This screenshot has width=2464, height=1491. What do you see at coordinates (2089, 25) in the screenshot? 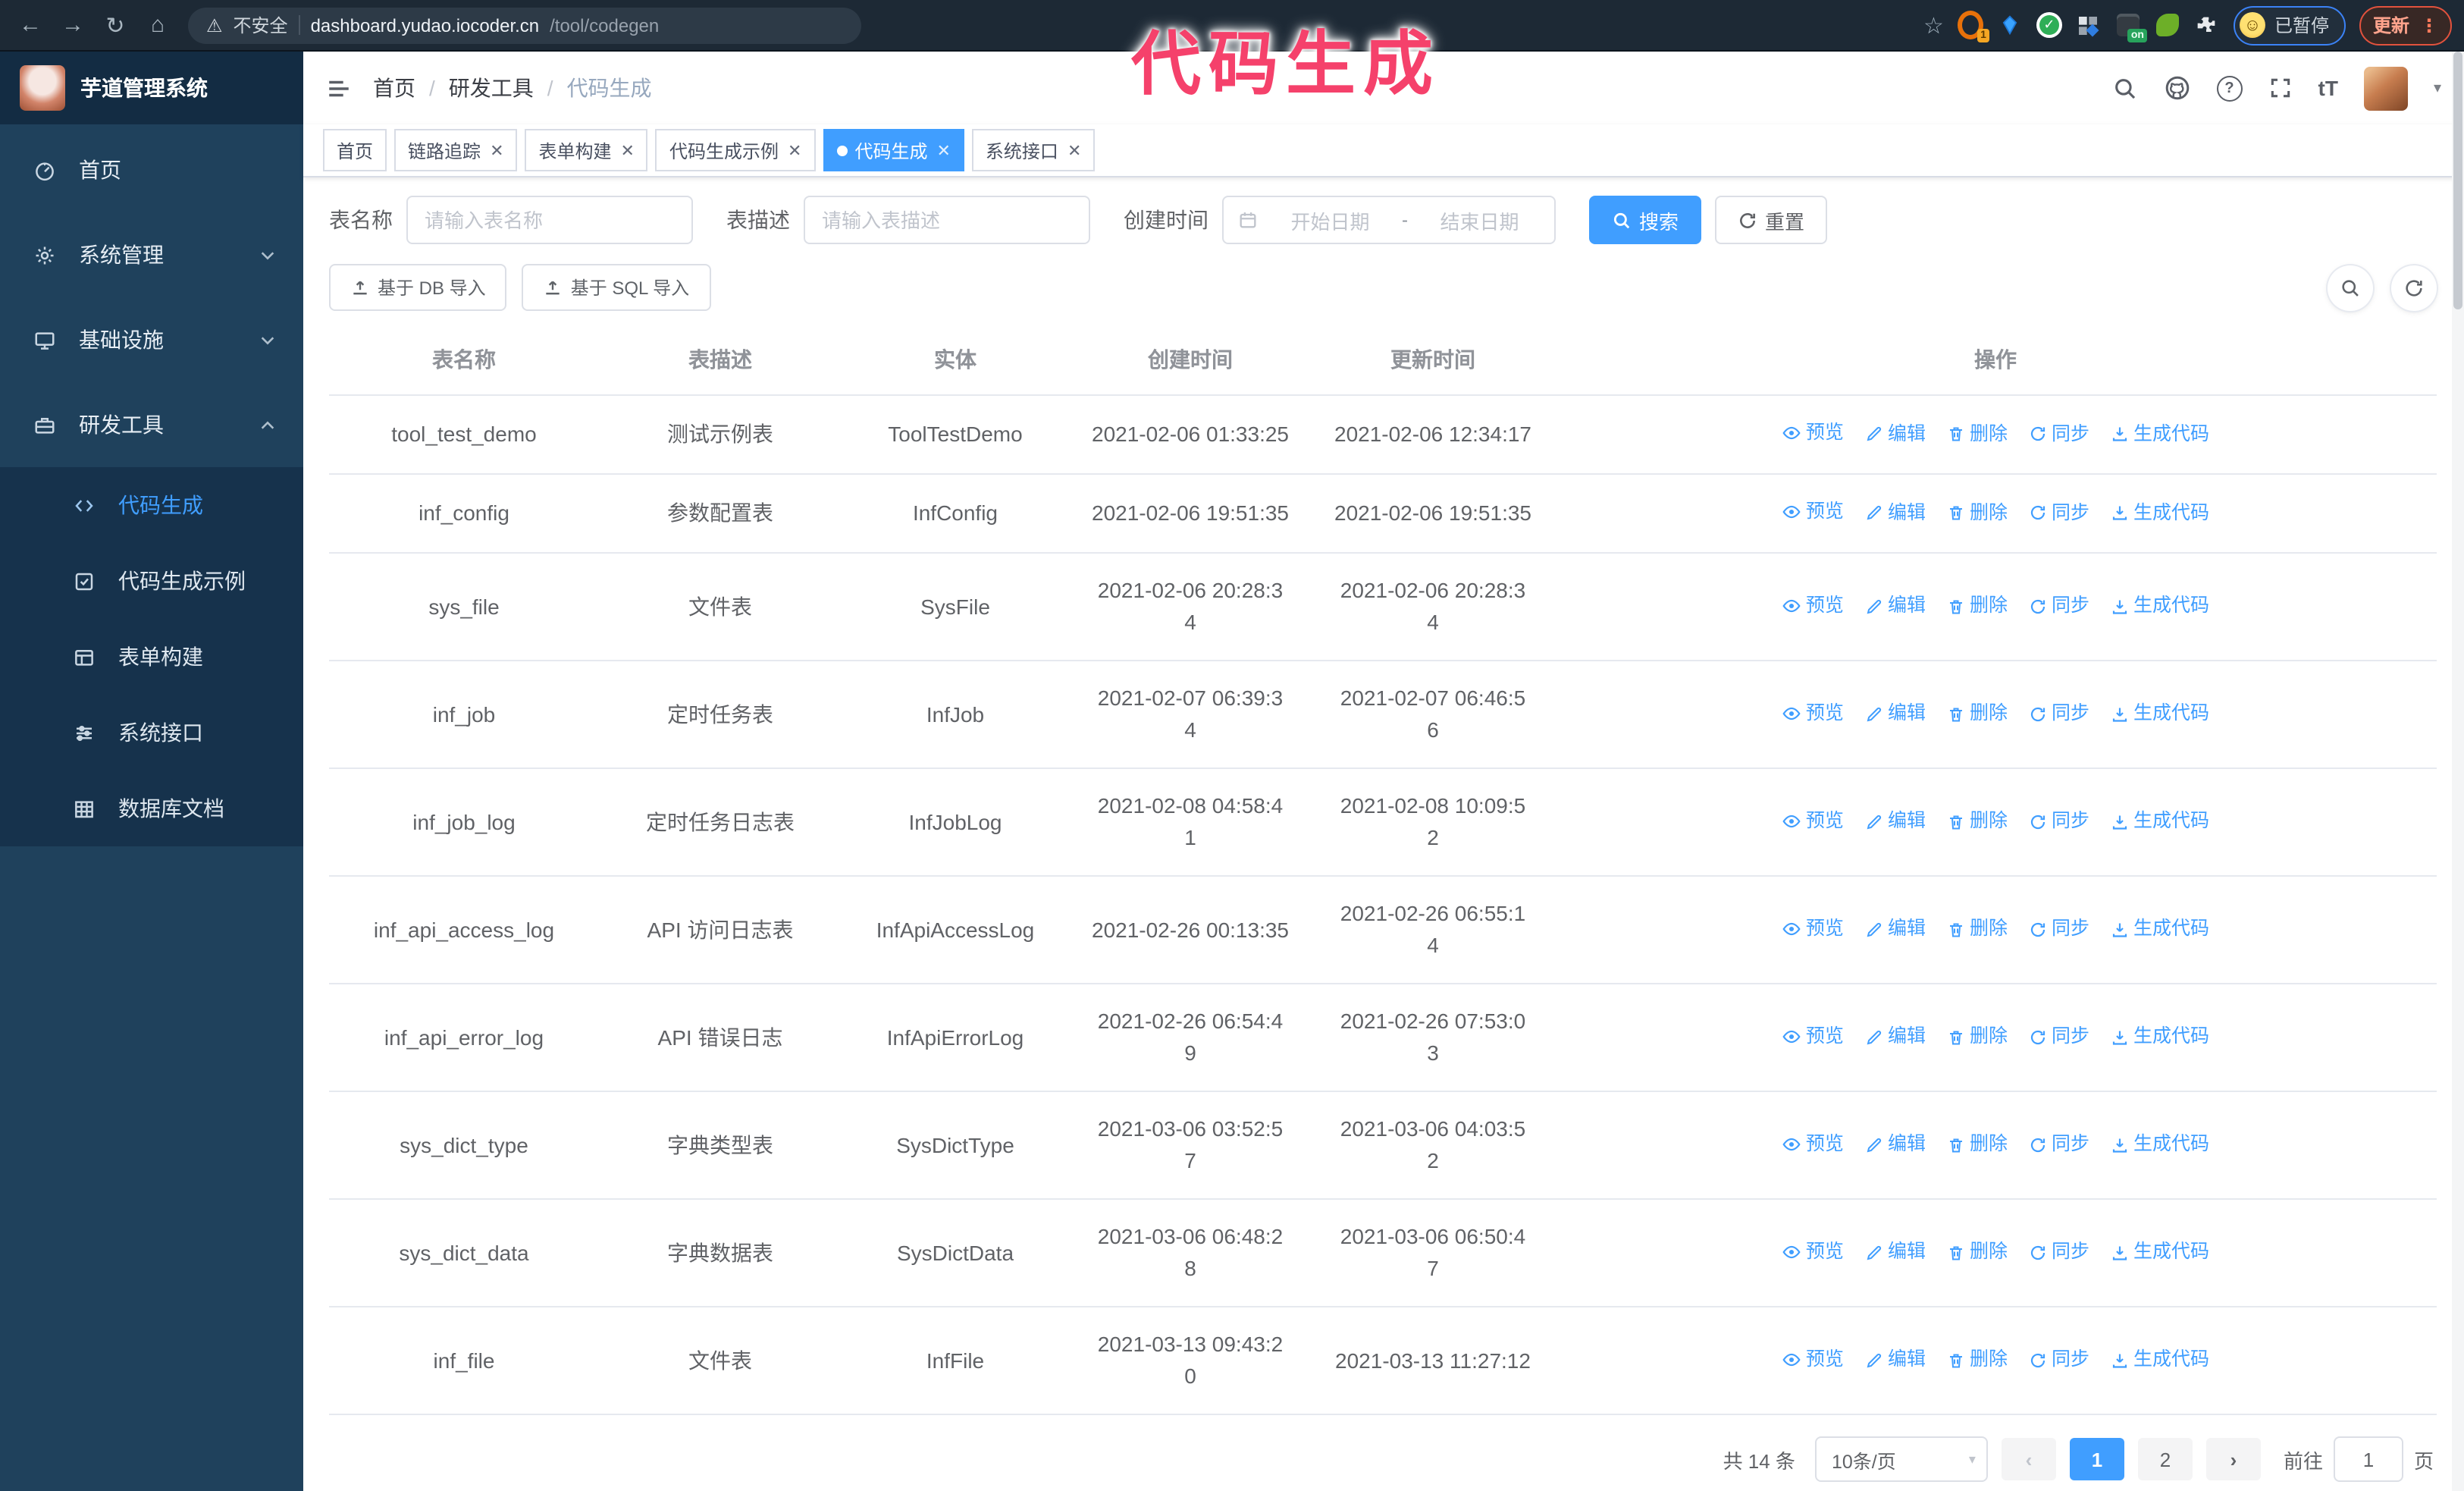
I see `grid-extension-icon` at bounding box center [2089, 25].